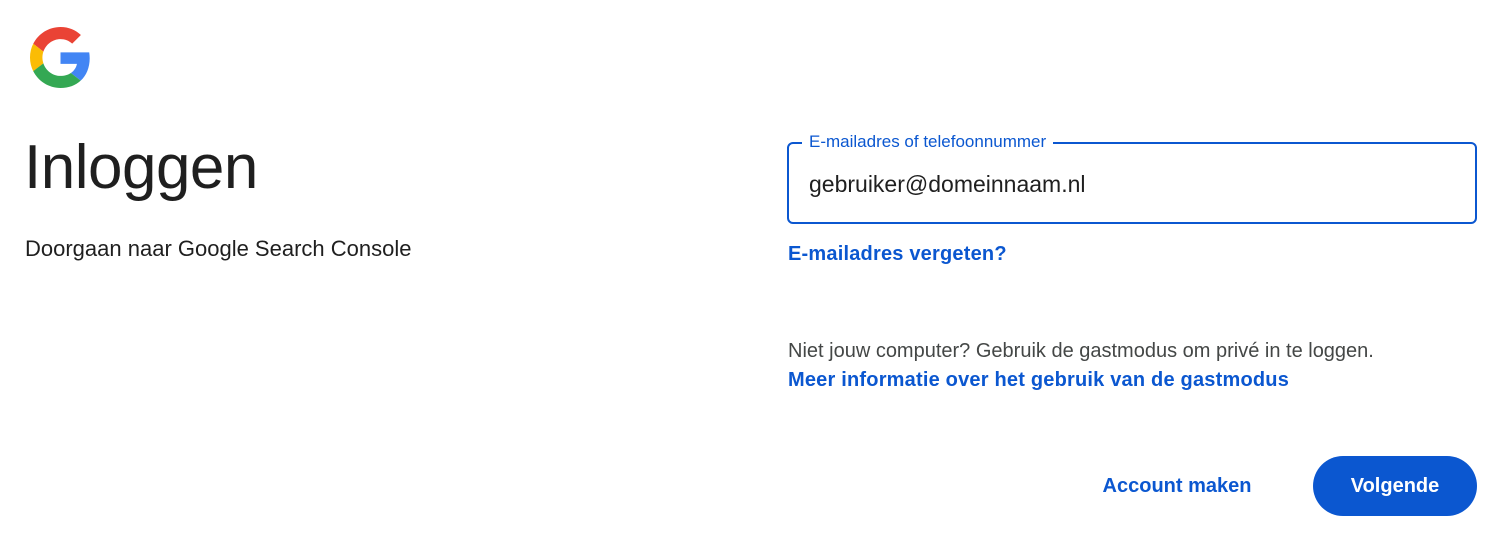  I want to click on email-field, so click(1129, 184).